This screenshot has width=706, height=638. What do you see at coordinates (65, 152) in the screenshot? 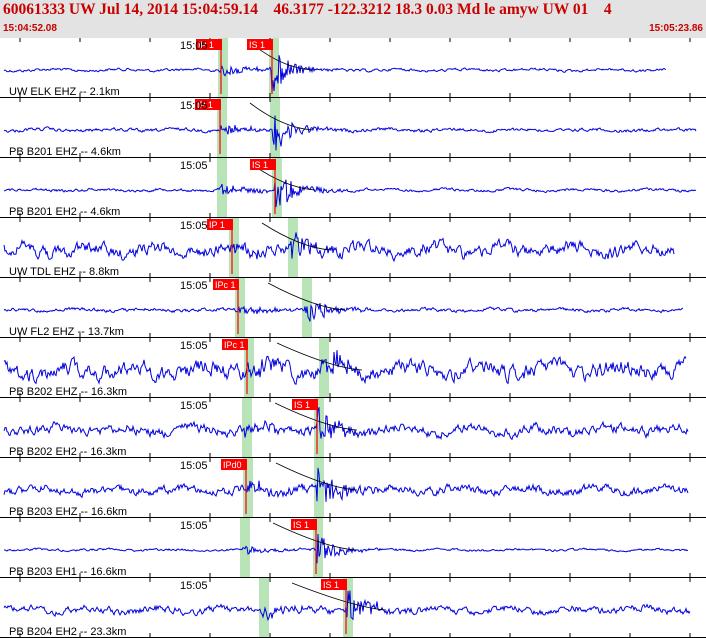
I see `station-label: PB B201 EHZ -- 4.6km` at bounding box center [65, 152].